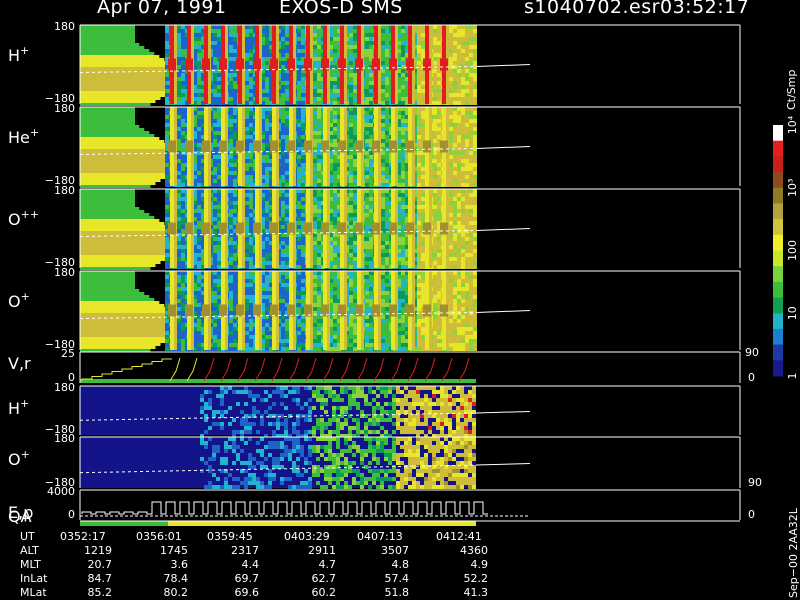 The height and width of the screenshot is (600, 800). Describe the element at coordinates (791, 90) in the screenshot. I see `colorbar-unit: Ct/Smp` at that location.